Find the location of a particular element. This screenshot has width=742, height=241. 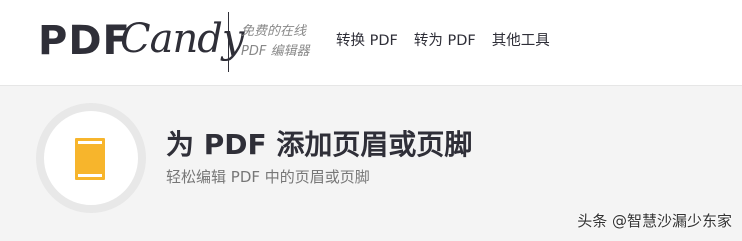

watermark-text: 头条 @智慧沙漏少东家 is located at coordinates (654, 221).